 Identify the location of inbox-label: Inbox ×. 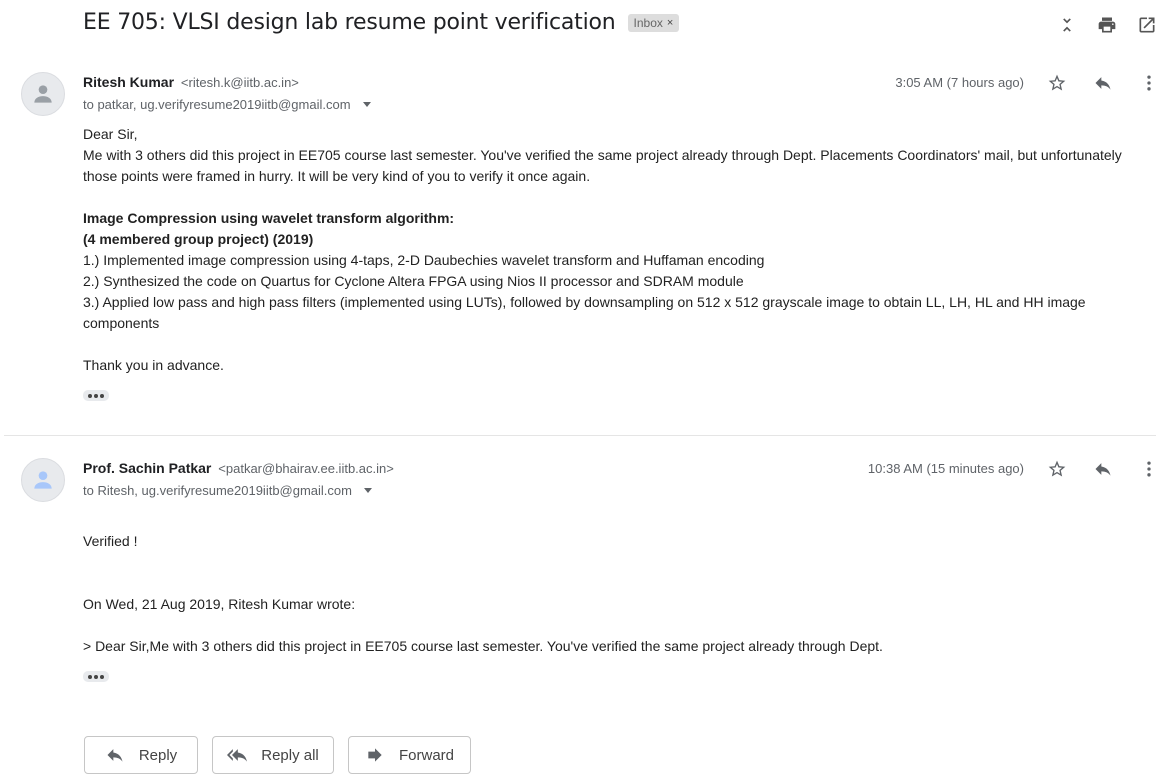
(653, 22).